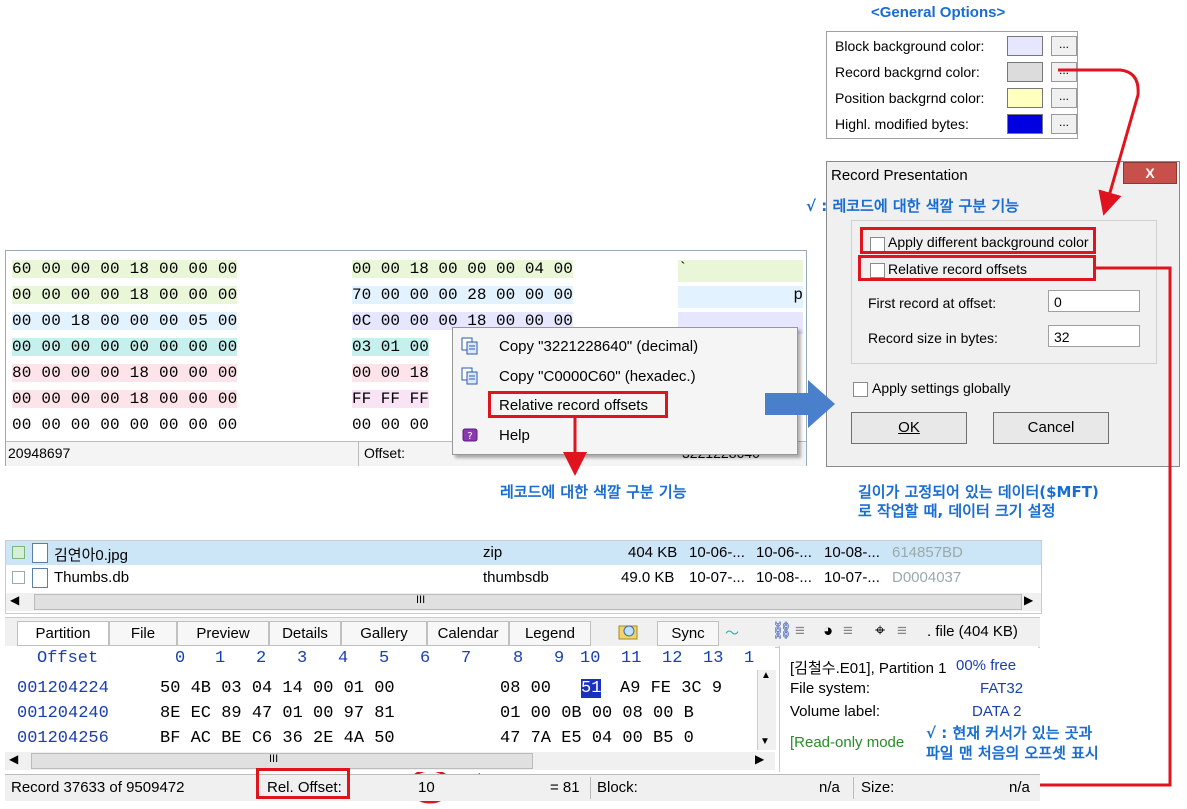  What do you see at coordinates (927, 552) in the screenshot?
I see `file-hash: 614857BD` at bounding box center [927, 552].